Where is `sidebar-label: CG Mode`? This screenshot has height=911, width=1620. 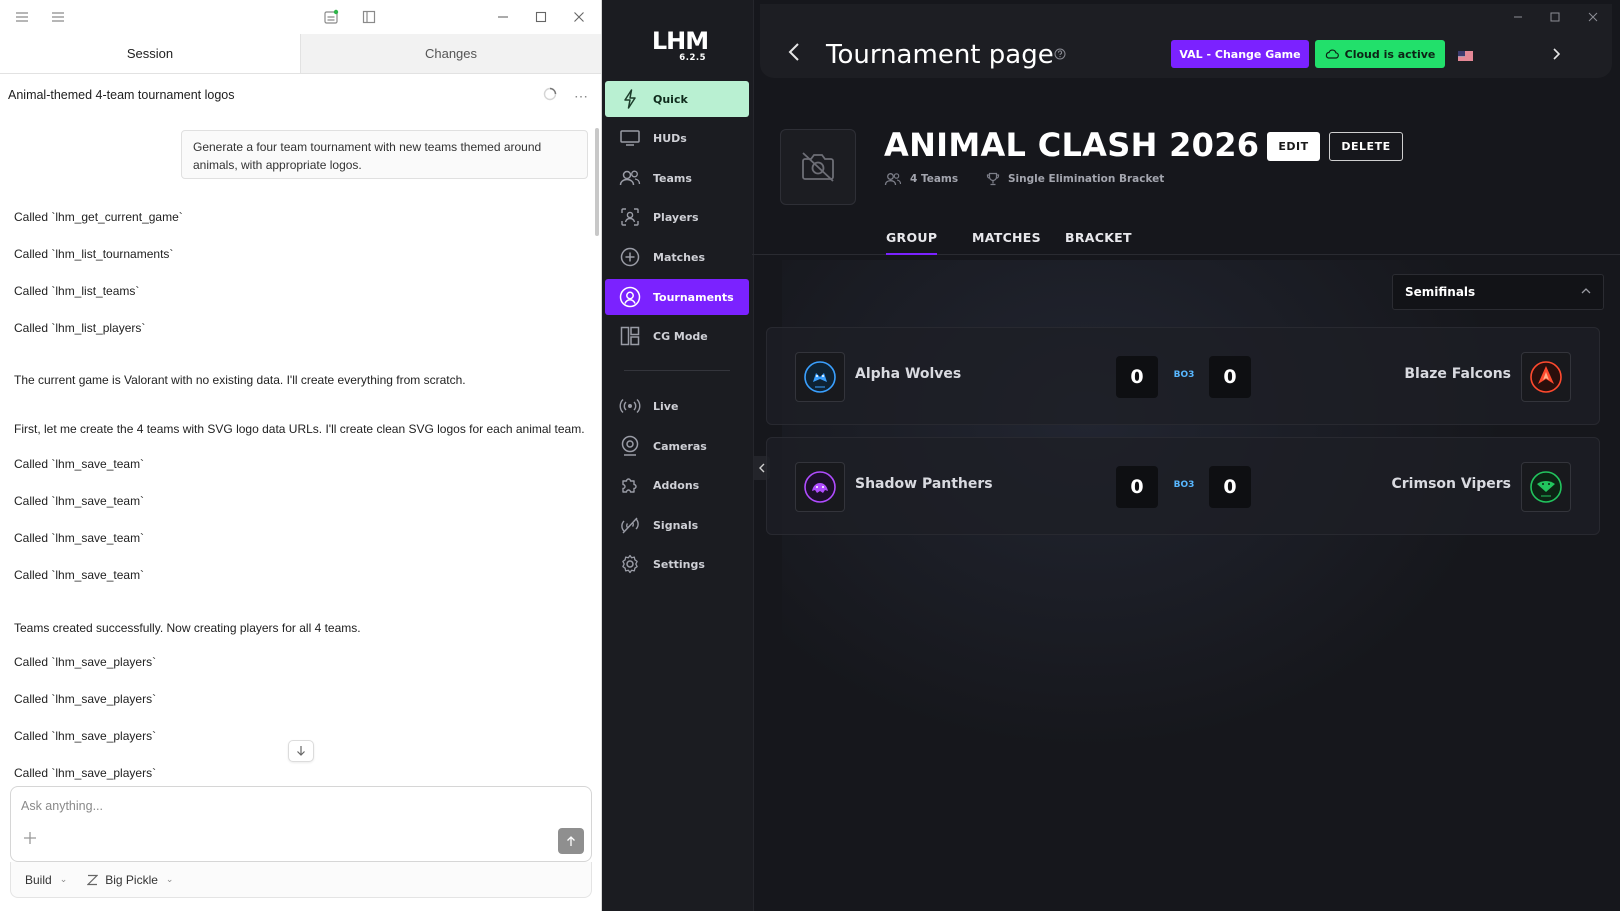 sidebar-label: CG Mode is located at coordinates (680, 336).